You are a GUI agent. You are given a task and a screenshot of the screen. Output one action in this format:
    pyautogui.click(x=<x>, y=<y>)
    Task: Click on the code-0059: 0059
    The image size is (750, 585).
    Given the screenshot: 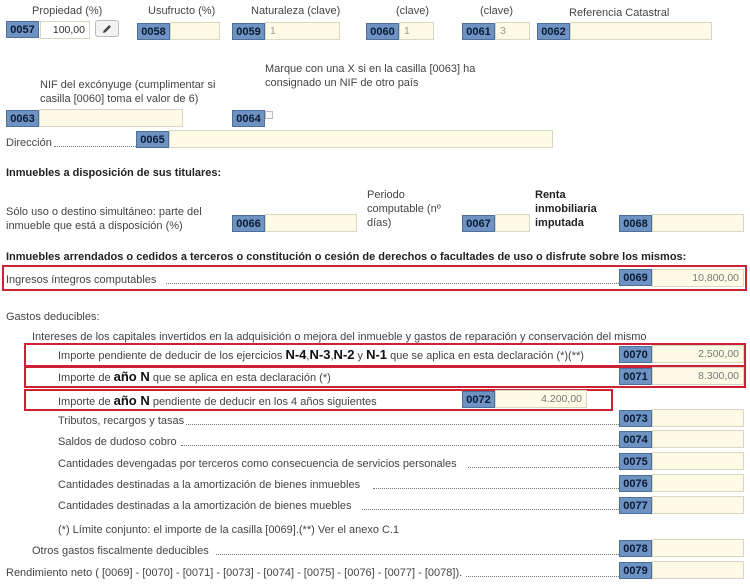 What is the action you would take?
    pyautogui.click(x=248, y=31)
    